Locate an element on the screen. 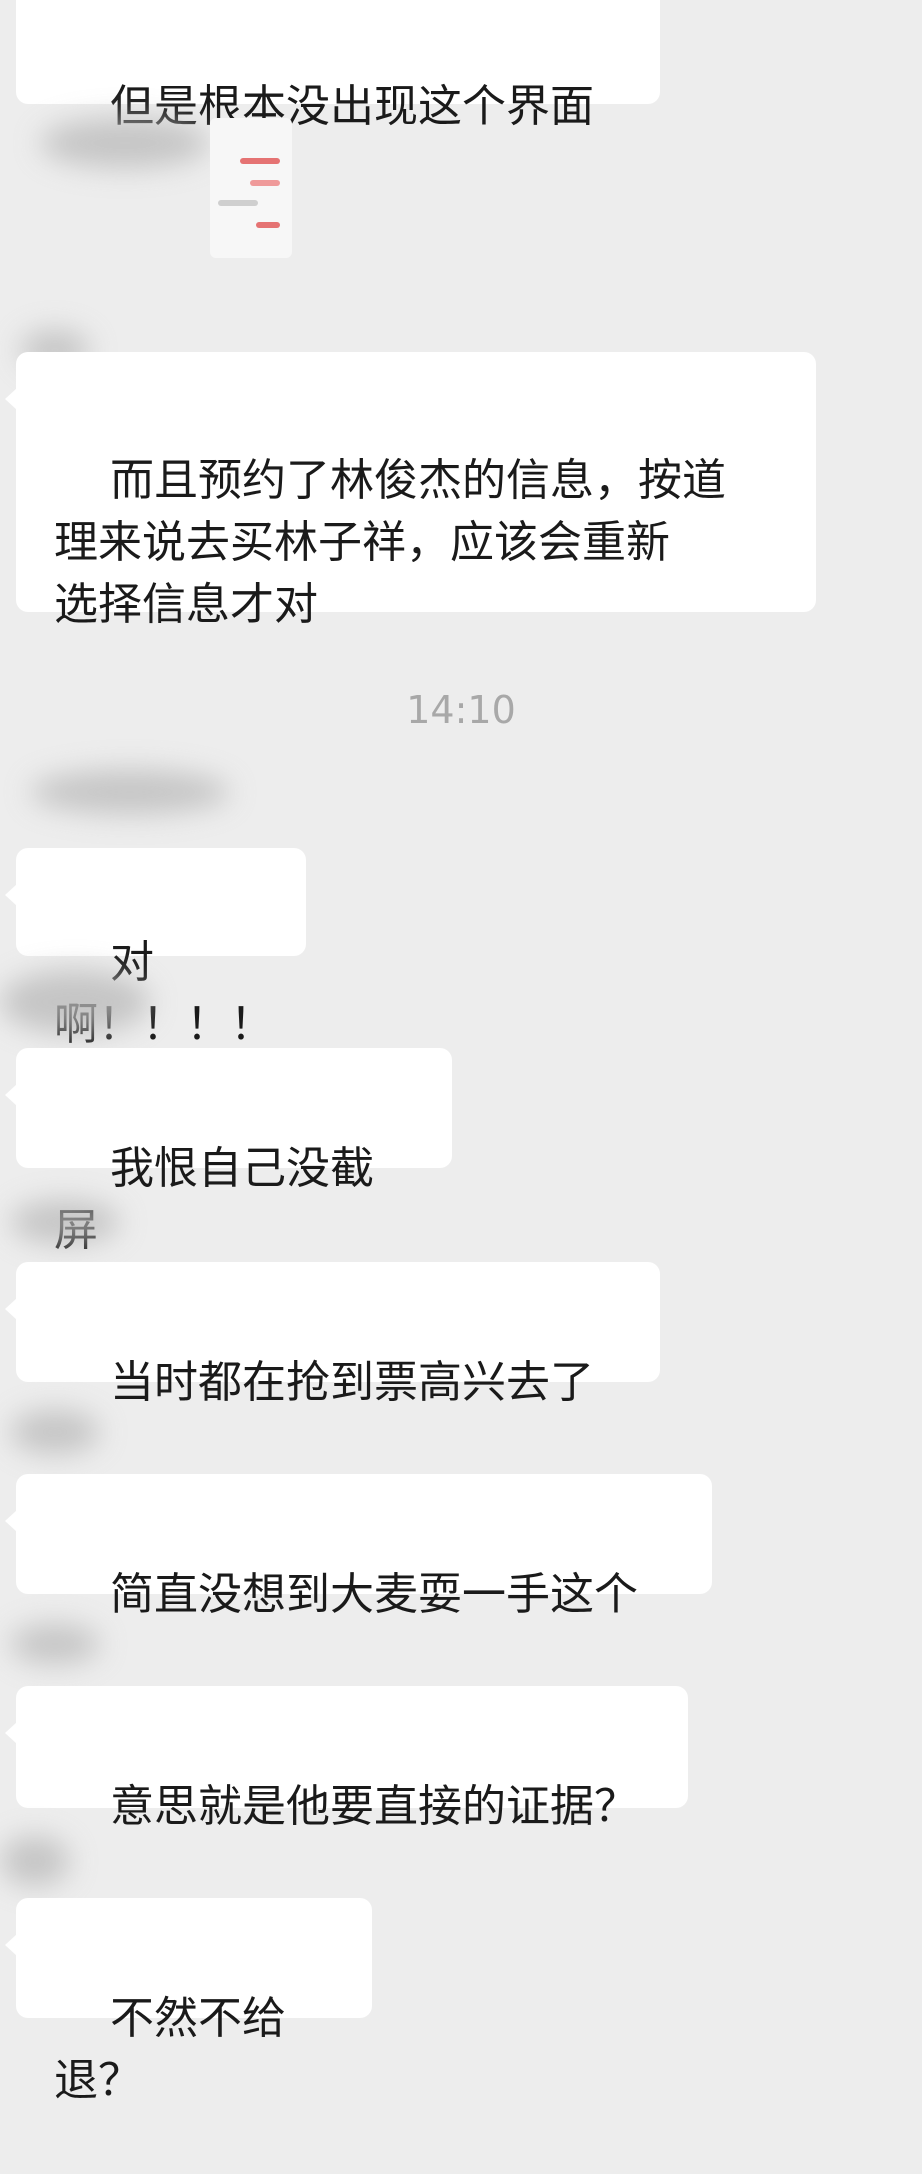  message-bubble-5: 当时都在抢到票高兴去了 is located at coordinates (332, 1335).